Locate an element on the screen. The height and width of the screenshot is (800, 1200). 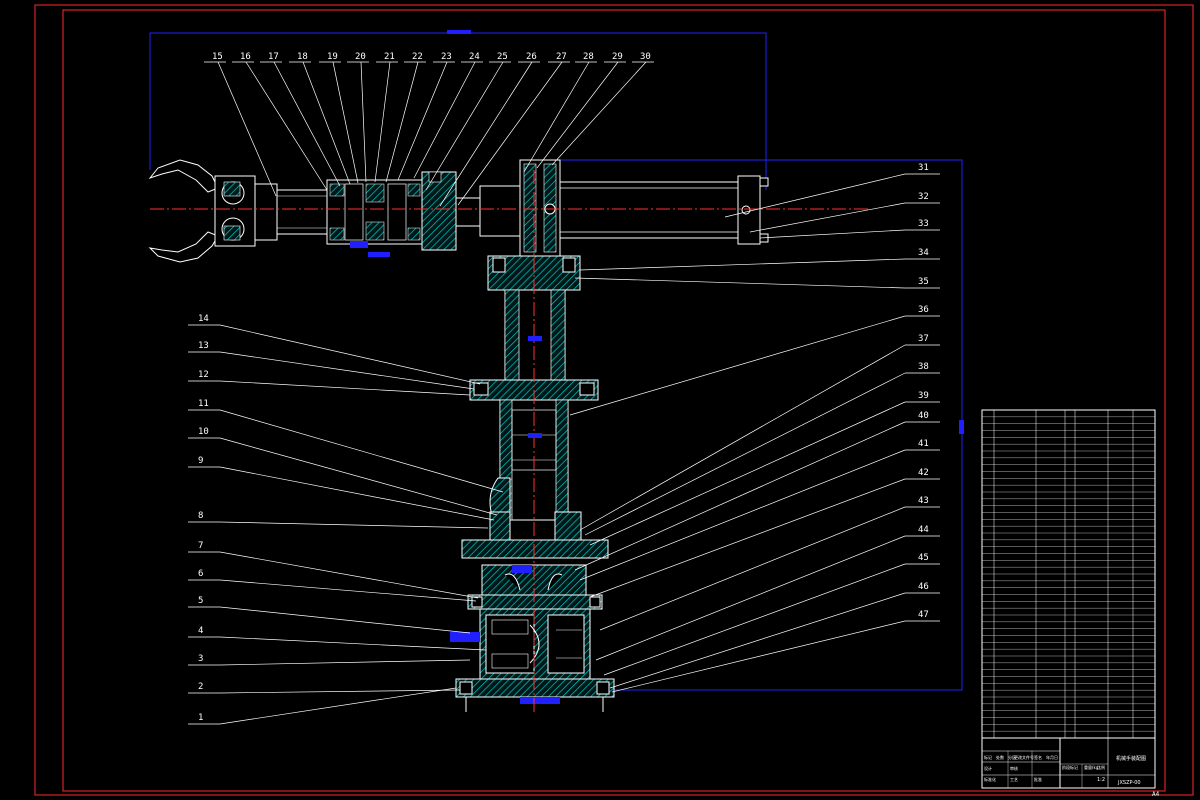
svg-text: 28 is located at coordinates (588, 57).